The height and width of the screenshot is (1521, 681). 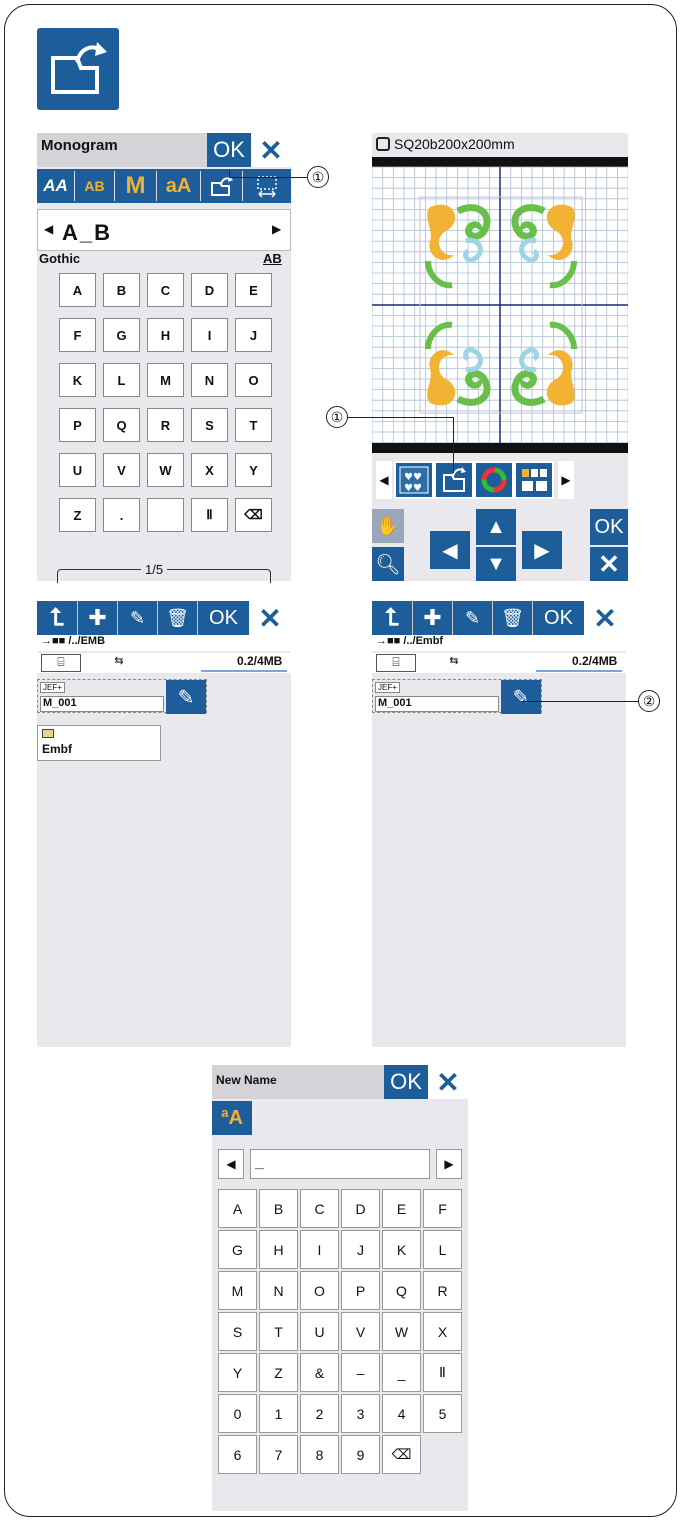 I want to click on text-input: ◀ A_B ▶, so click(x=164, y=230).